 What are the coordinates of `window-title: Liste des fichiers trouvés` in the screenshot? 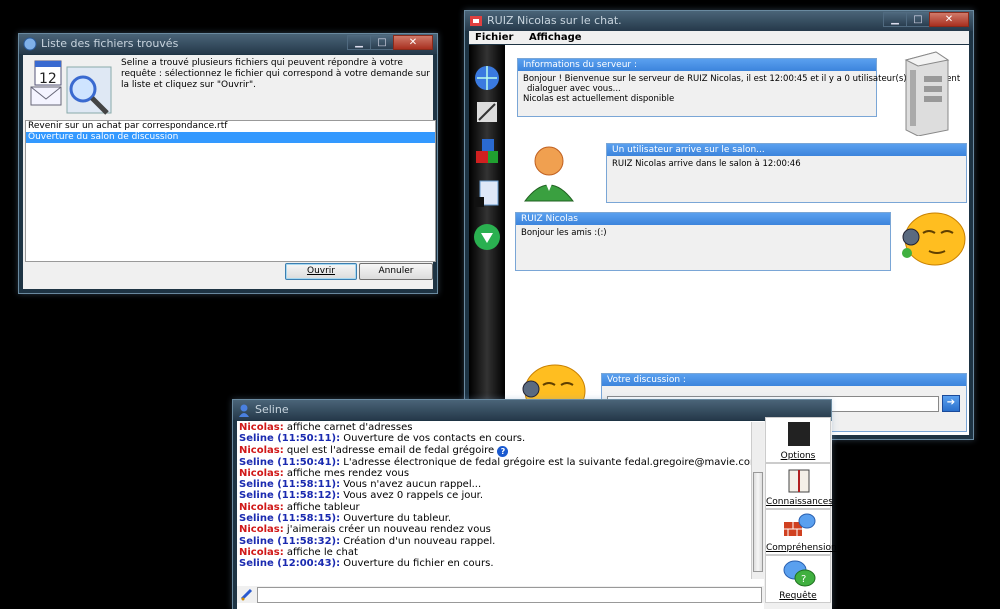 It's located at (110, 43).